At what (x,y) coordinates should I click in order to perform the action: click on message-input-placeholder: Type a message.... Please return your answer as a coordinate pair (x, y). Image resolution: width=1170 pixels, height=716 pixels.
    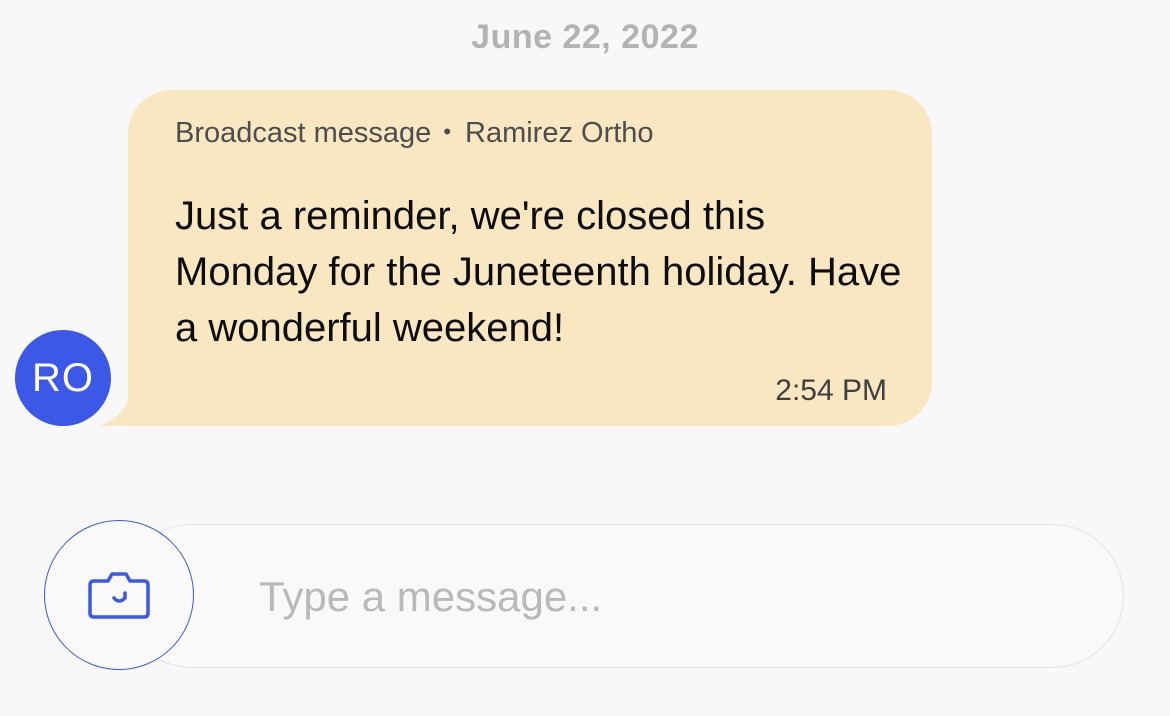
    Looking at the image, I should click on (431, 596).